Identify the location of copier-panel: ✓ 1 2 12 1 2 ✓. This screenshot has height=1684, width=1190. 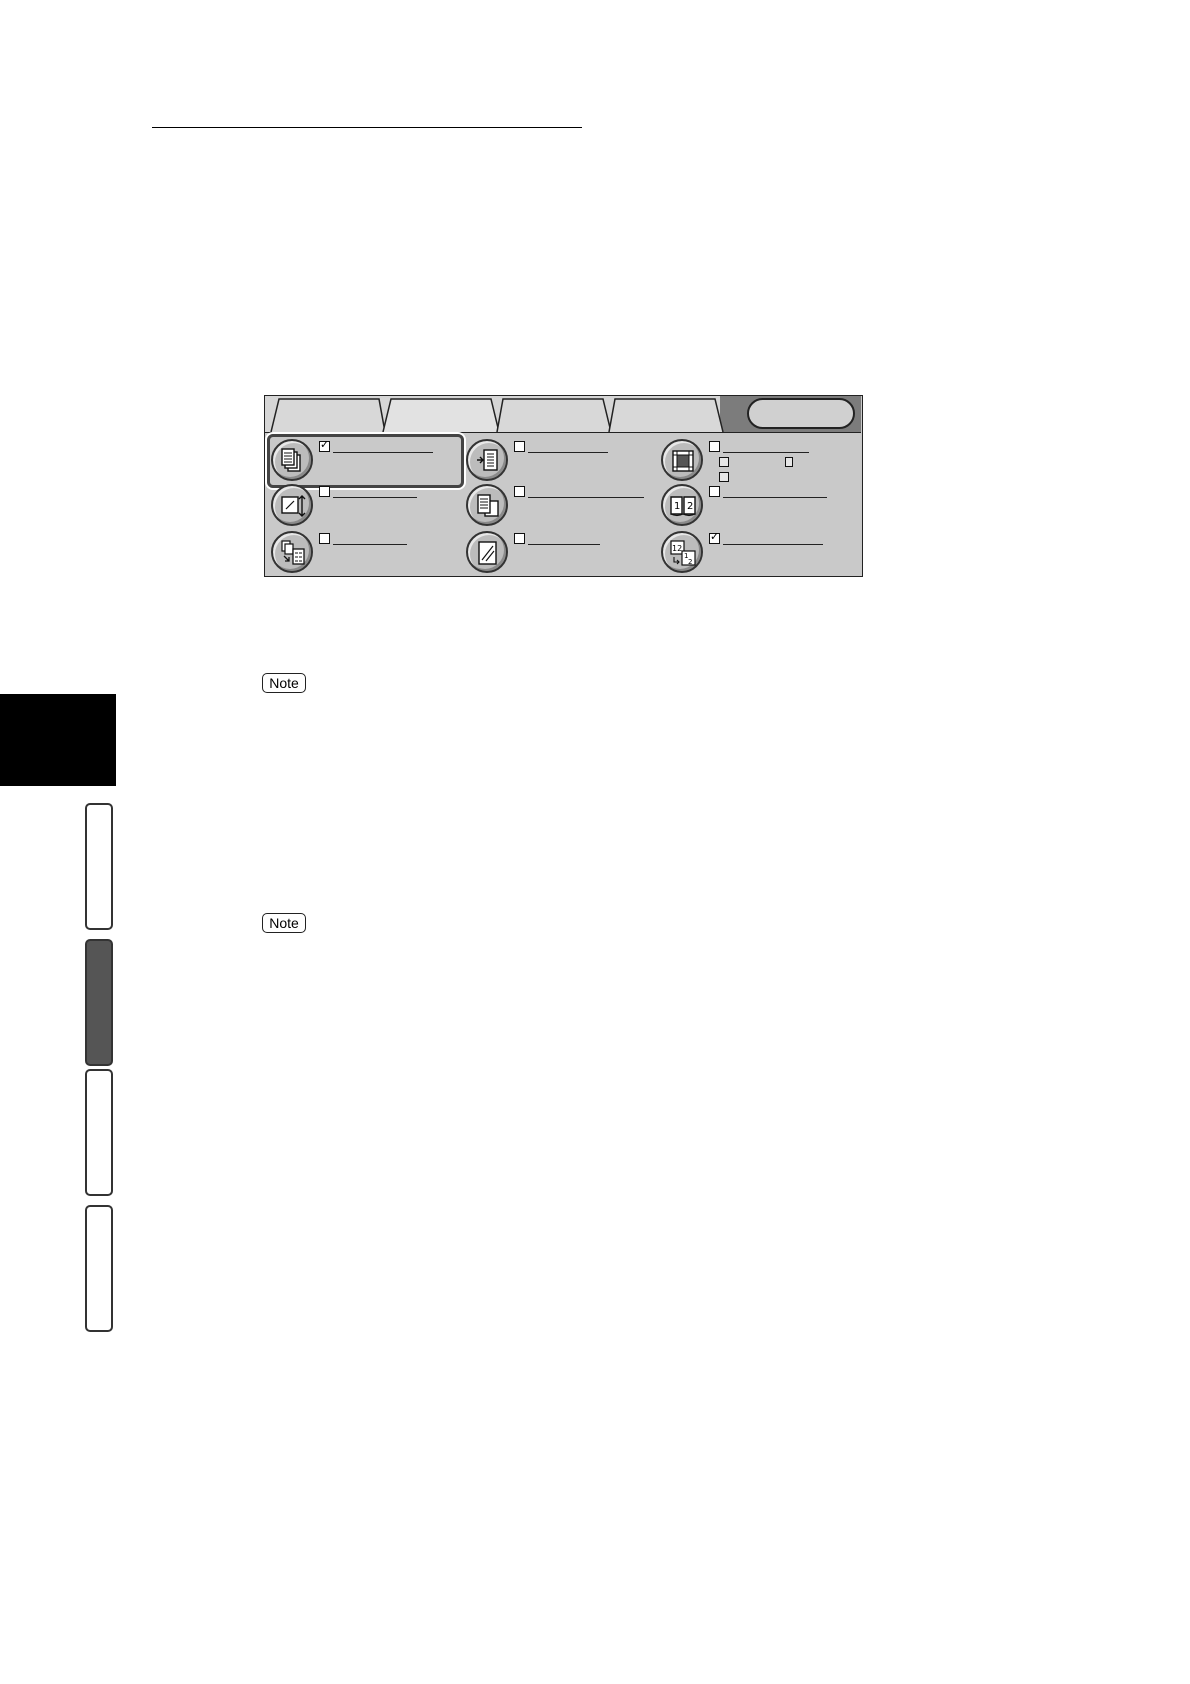
(563, 486).